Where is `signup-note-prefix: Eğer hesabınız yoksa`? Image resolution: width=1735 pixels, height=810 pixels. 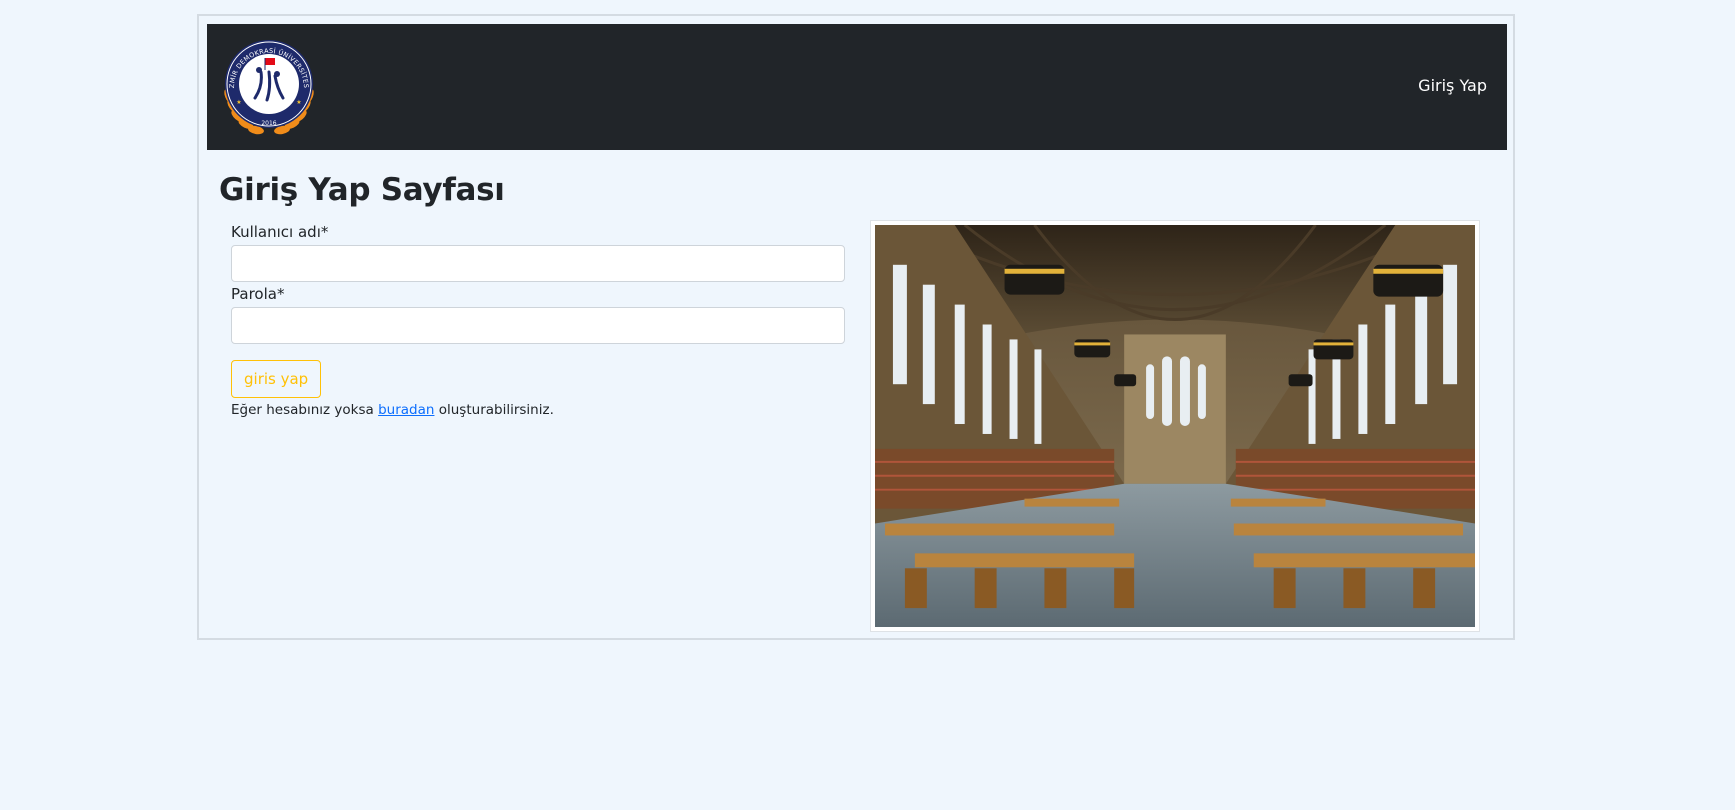 signup-note-prefix: Eğer hesabınız yoksa is located at coordinates (305, 410).